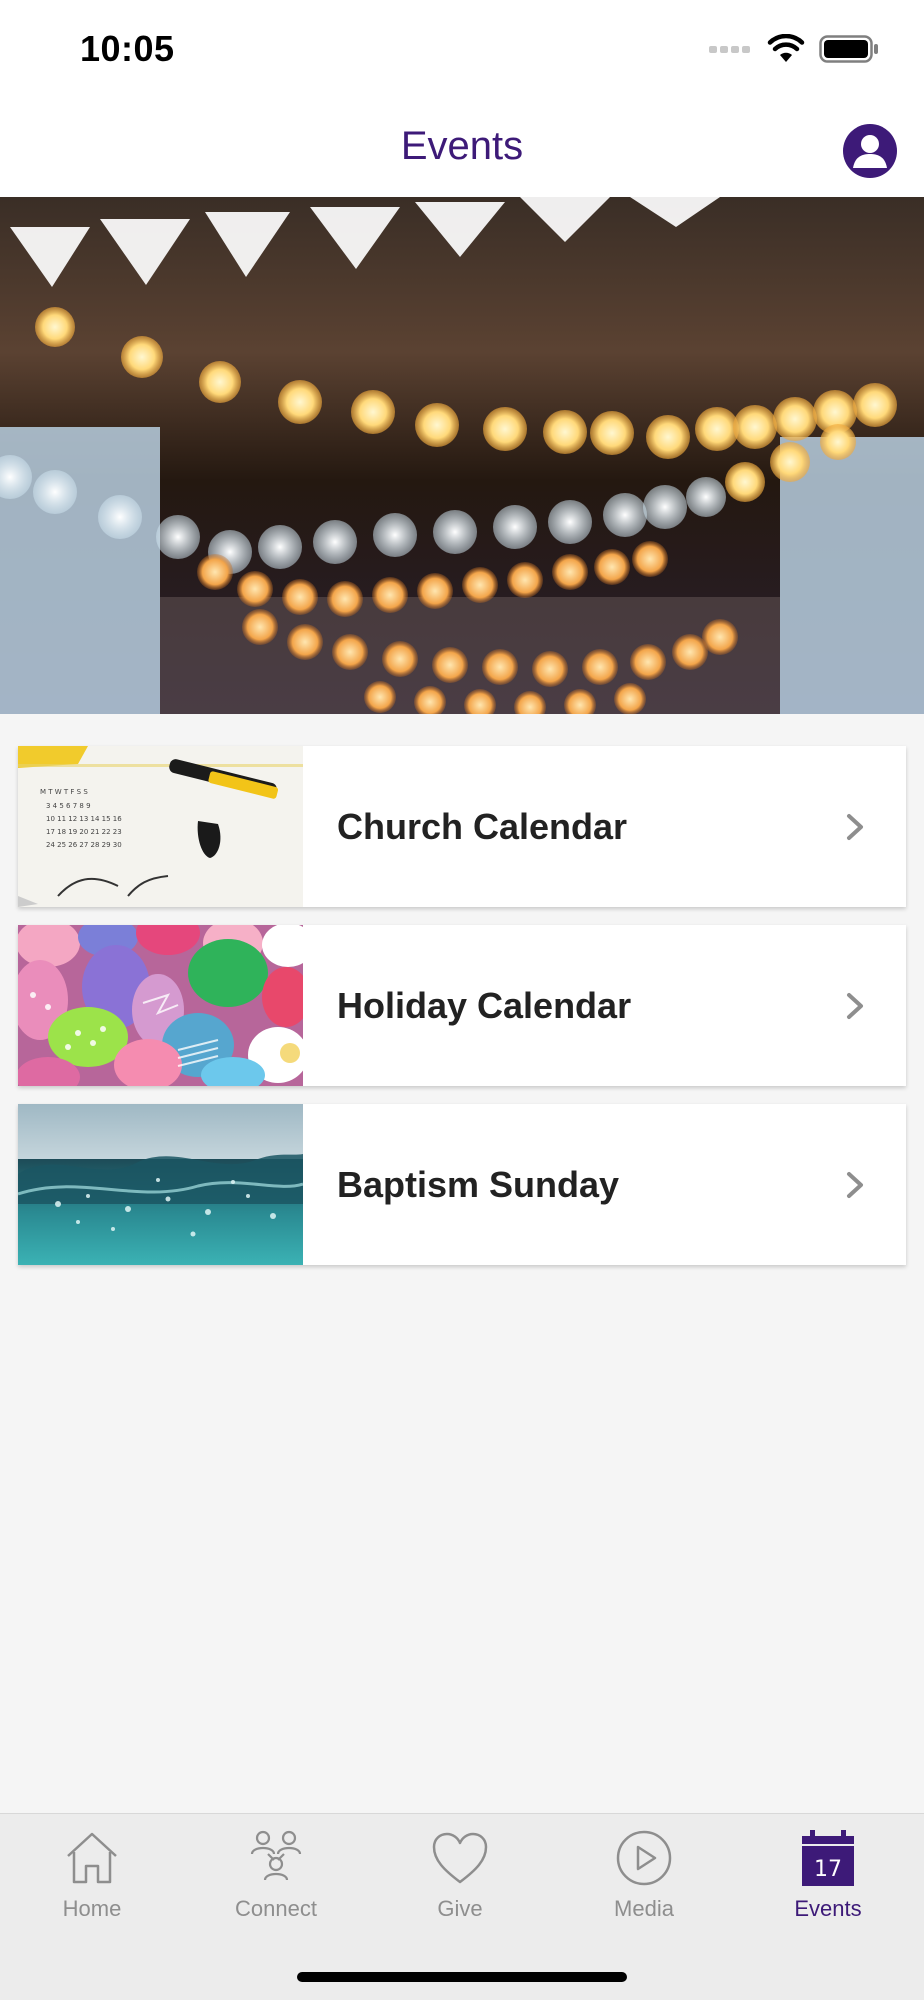 The image size is (924, 2000). Describe the element at coordinates (84, 832) in the screenshot. I see `svg-text: 17 18 19 20 21 22 23` at that location.